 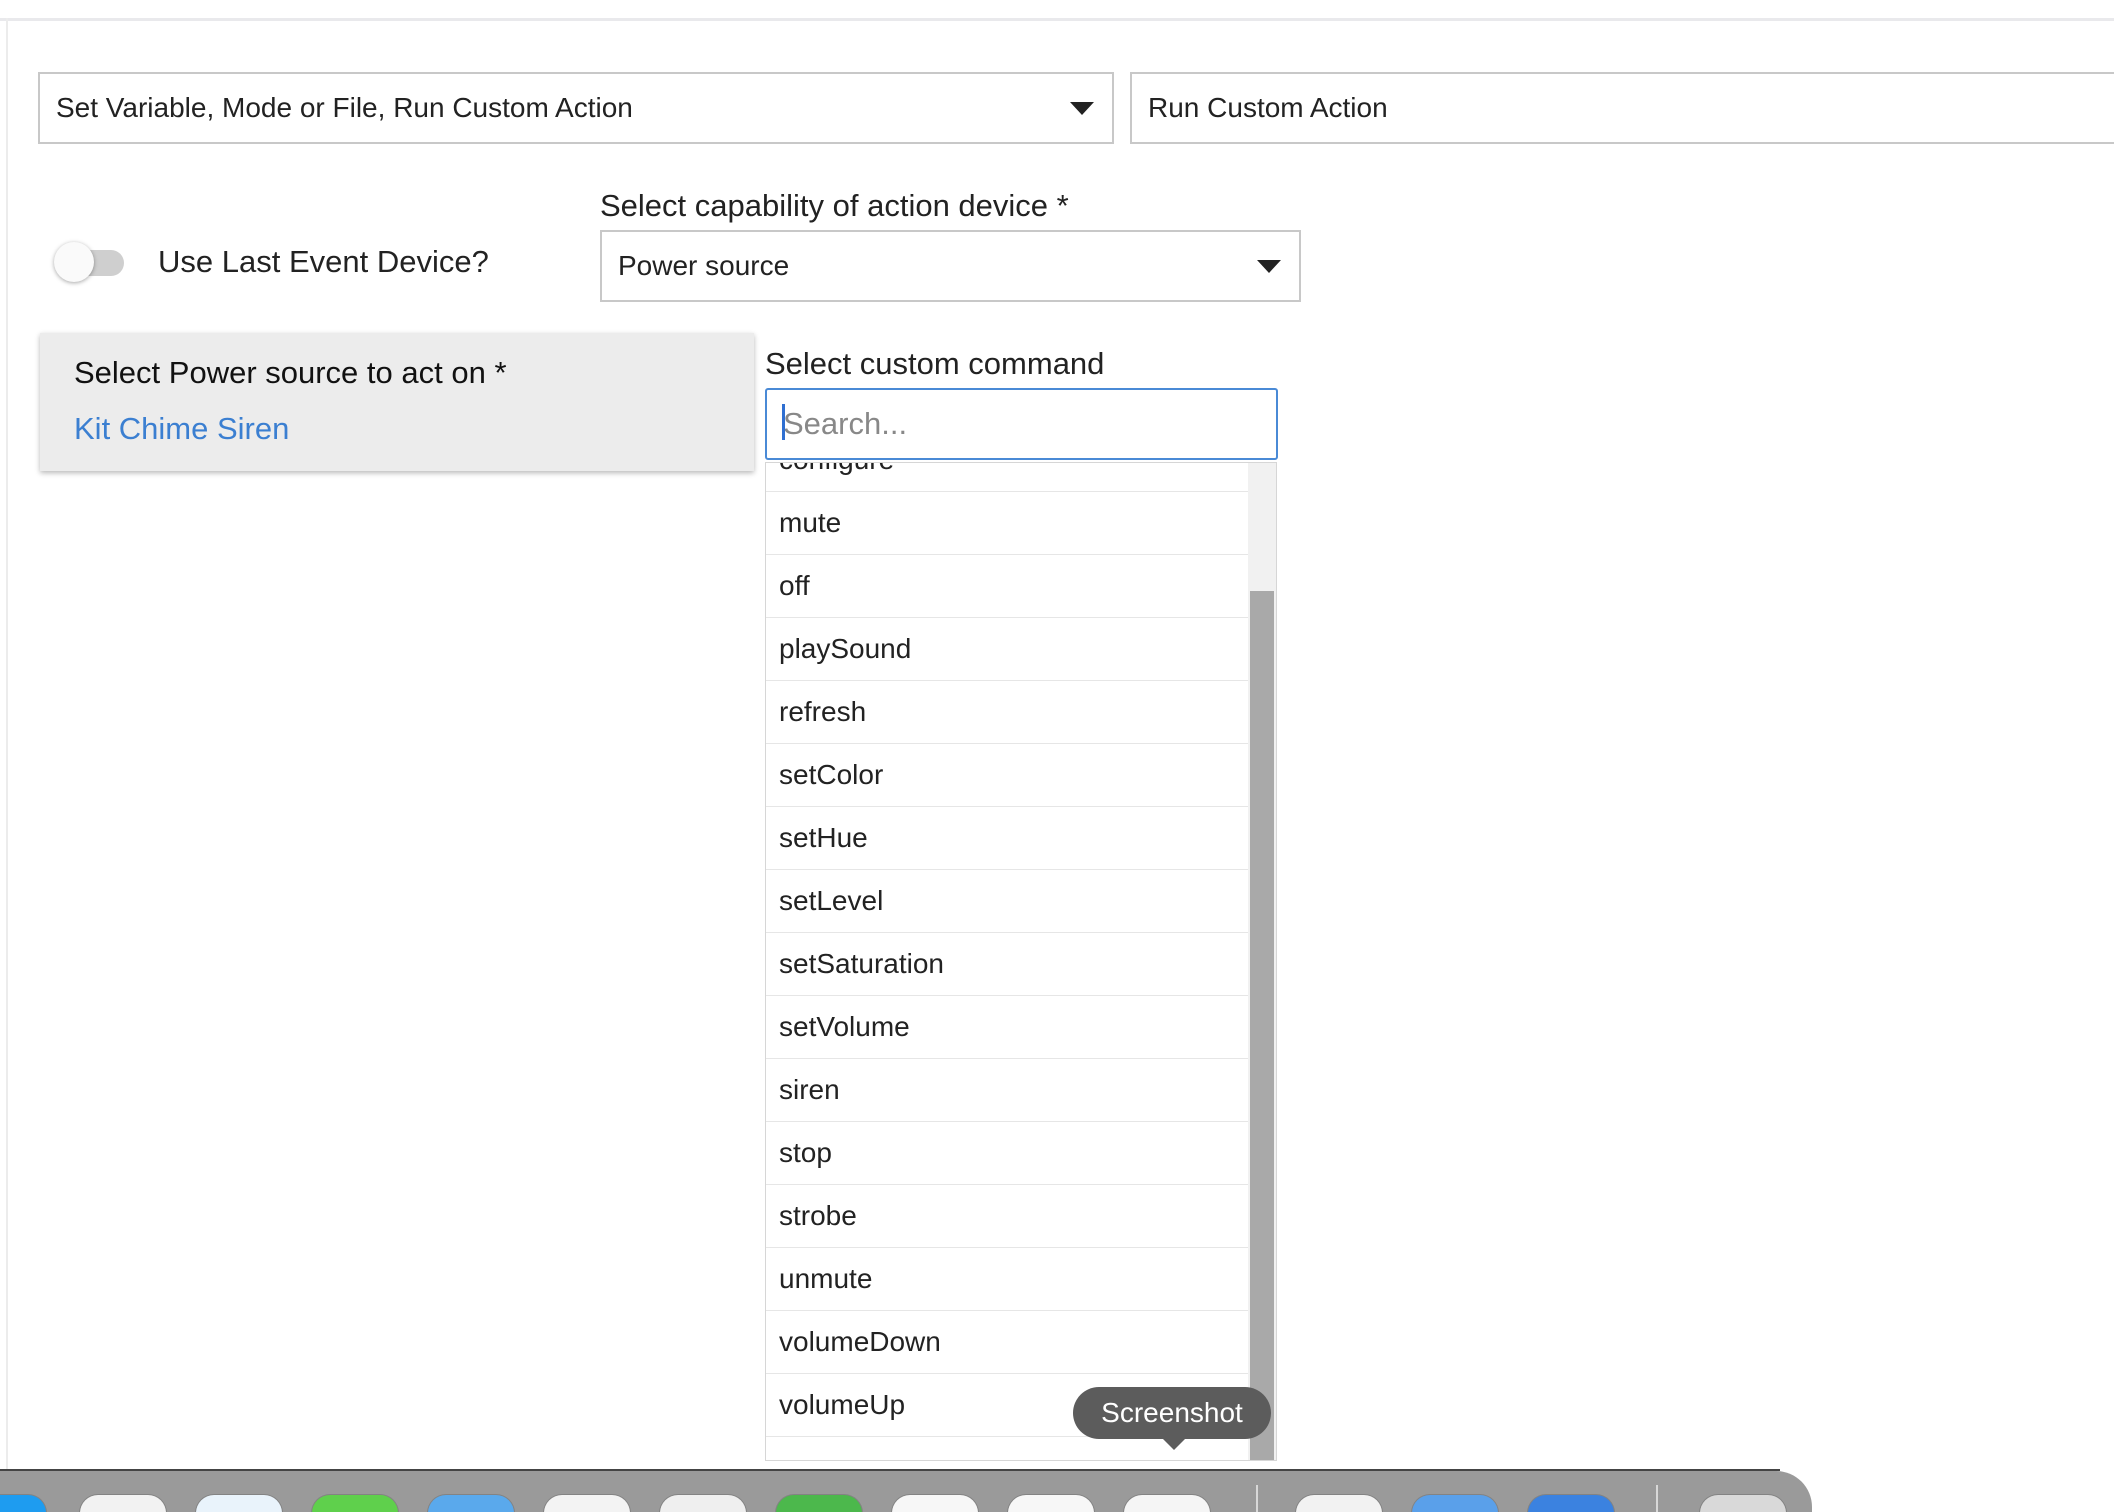 I want to click on search-input, so click(x=1021, y=424).